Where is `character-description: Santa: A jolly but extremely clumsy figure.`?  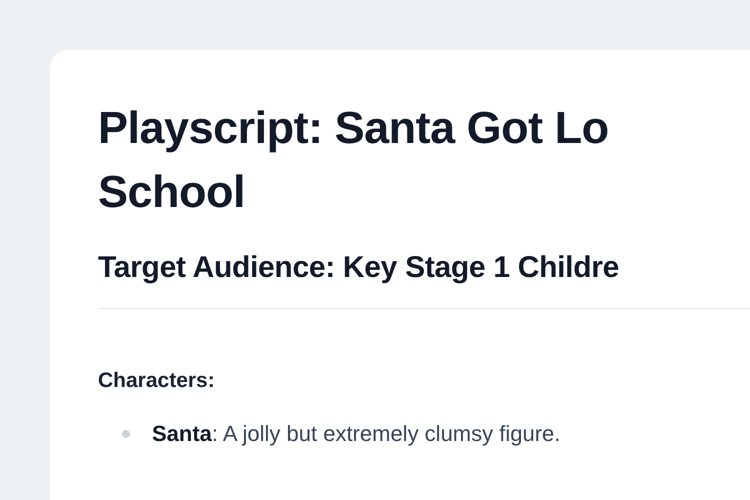 character-description: Santa: A jolly but extremely clumsy figure. is located at coordinates (356, 434).